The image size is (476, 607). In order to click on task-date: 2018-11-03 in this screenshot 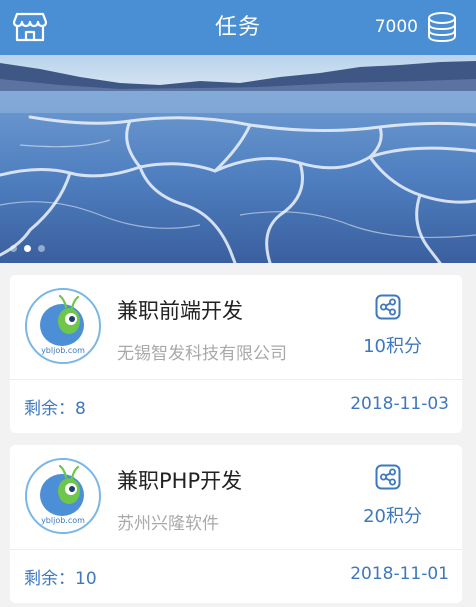, I will do `click(399, 404)`.